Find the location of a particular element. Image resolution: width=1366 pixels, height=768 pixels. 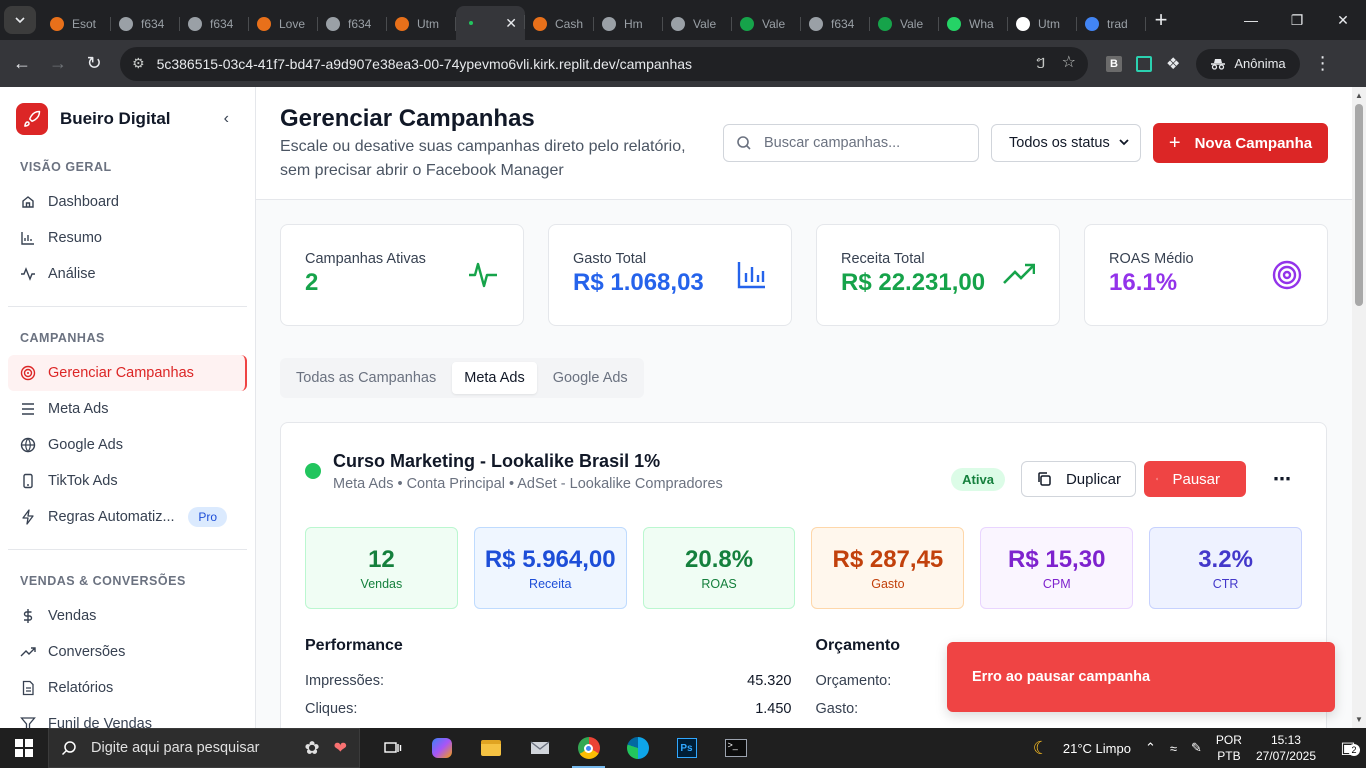

status-filter-select: Todos os status is located at coordinates (1066, 143).